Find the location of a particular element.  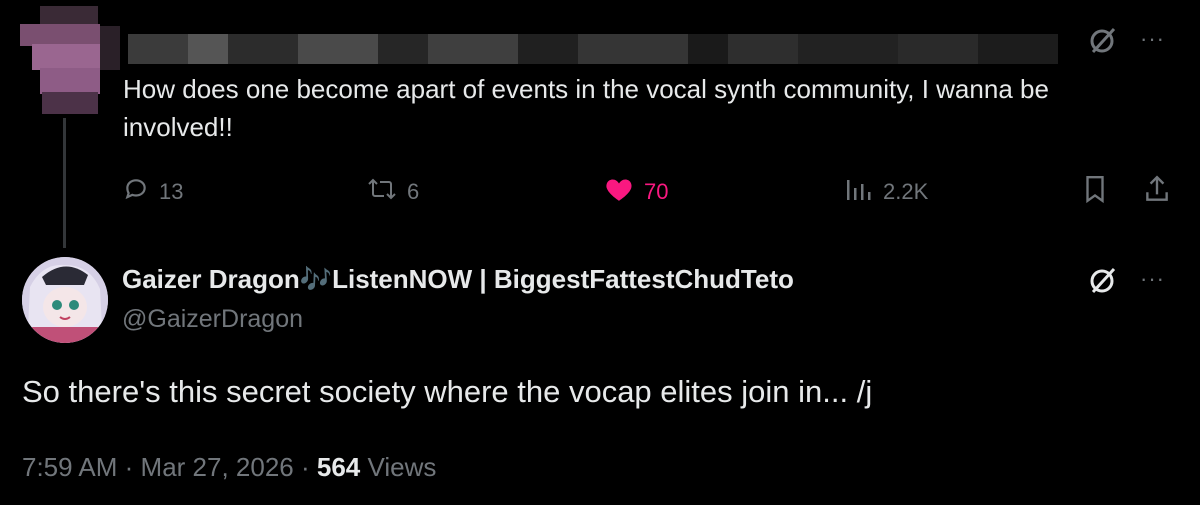

heart-icon is located at coordinates (619, 192).